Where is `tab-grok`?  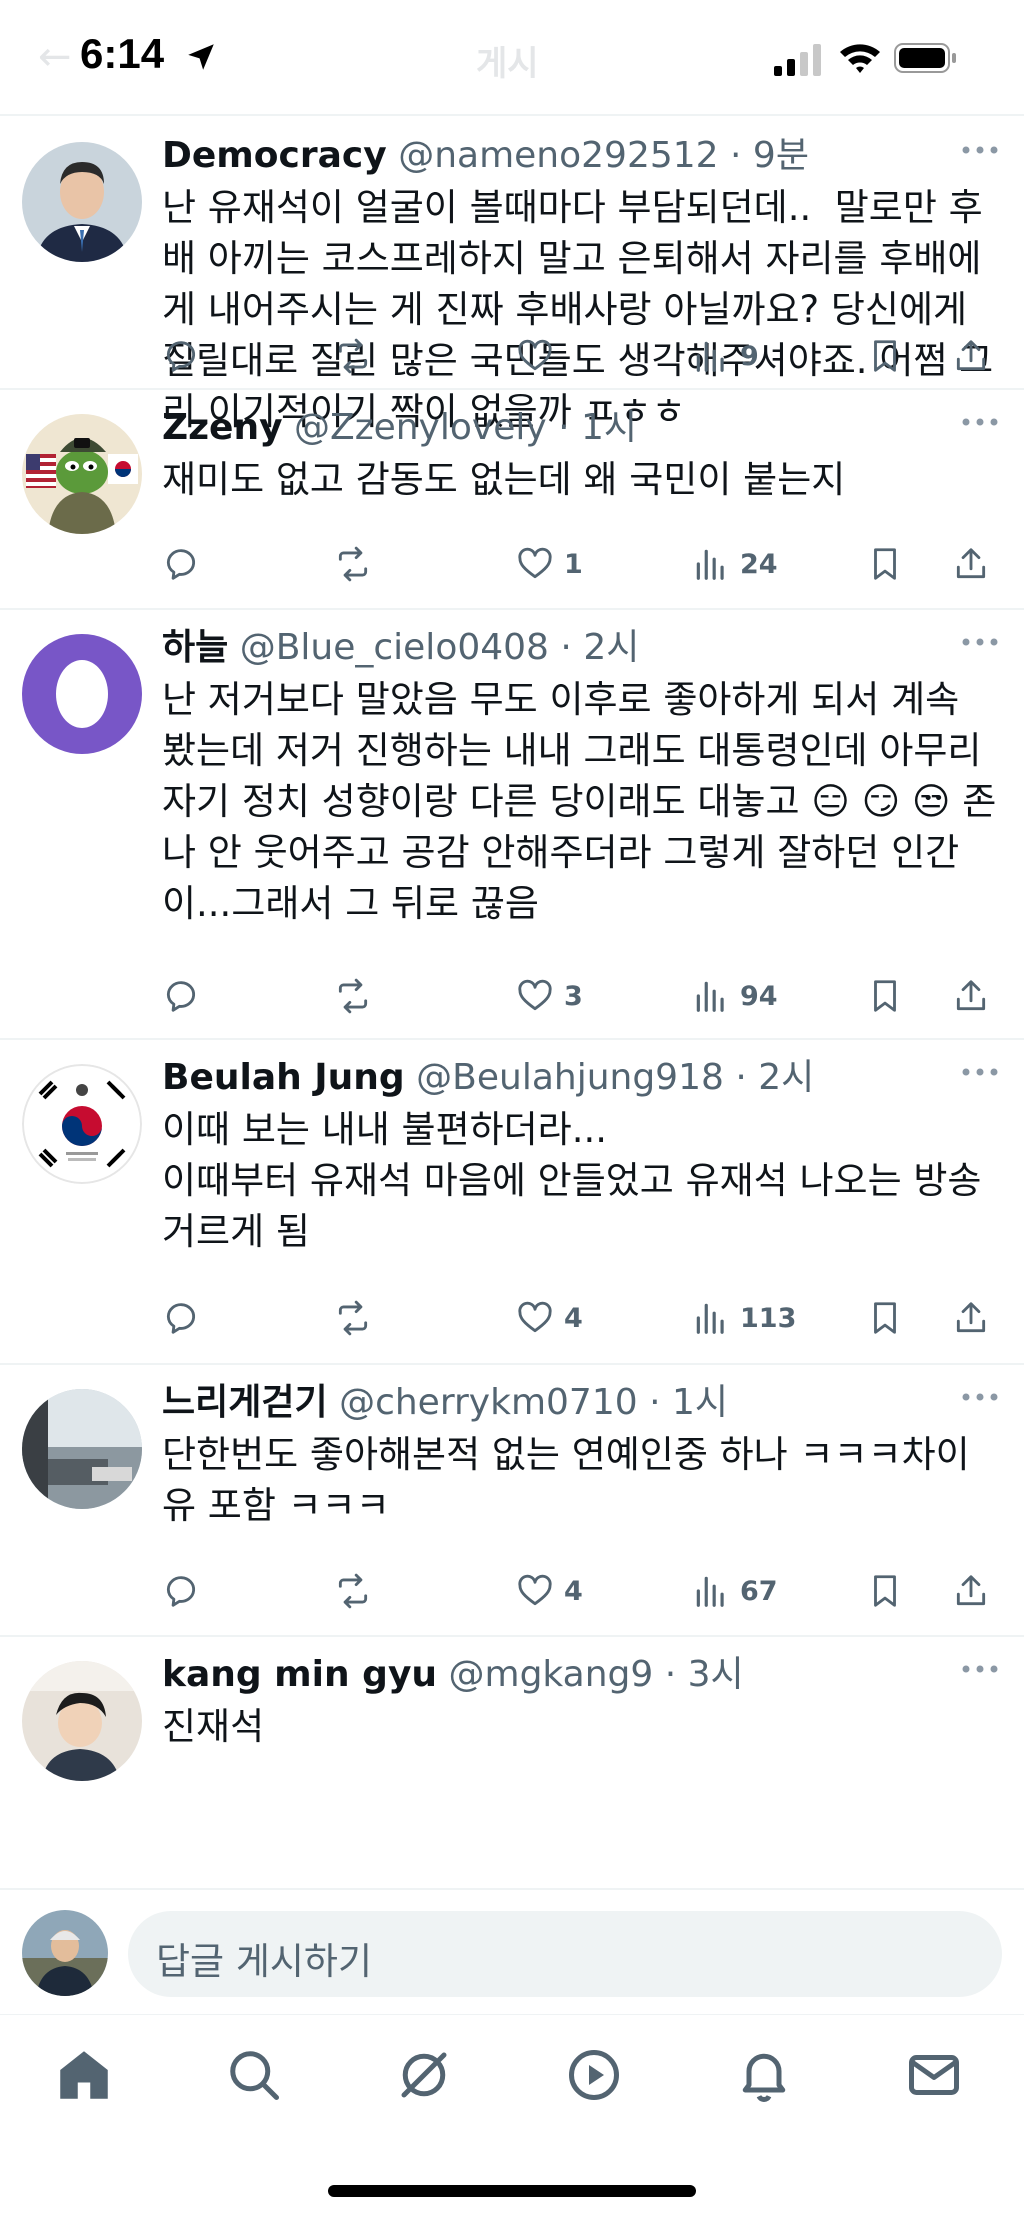 tab-grok is located at coordinates (424, 2075).